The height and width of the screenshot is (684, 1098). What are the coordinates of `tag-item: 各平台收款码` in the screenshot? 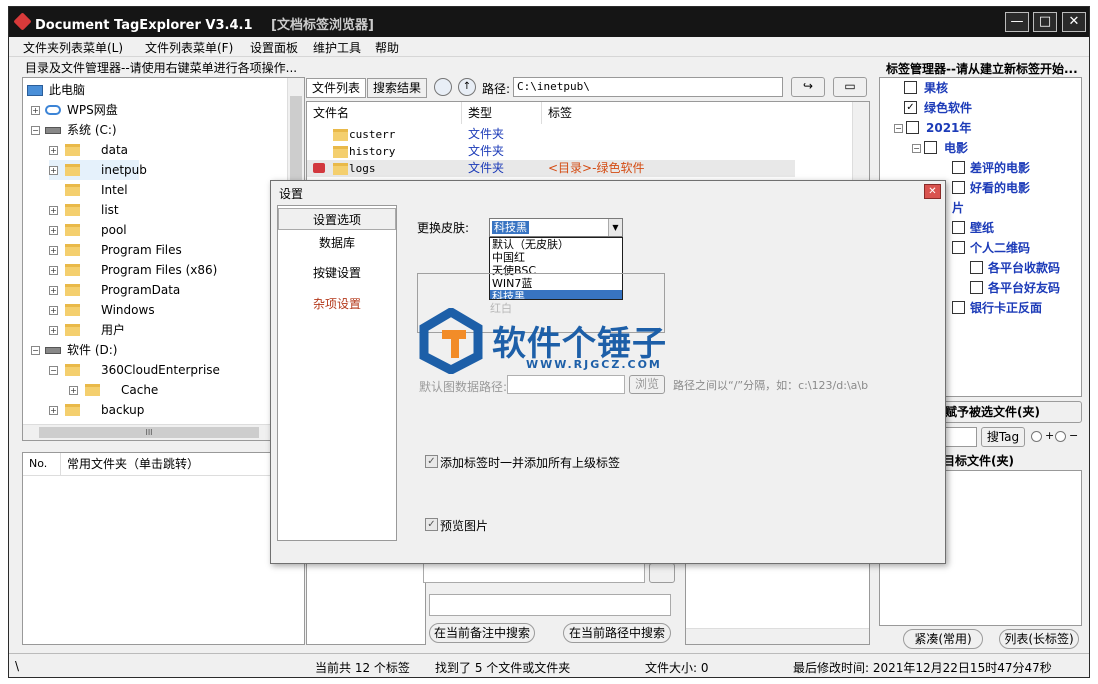 It's located at (1010, 268).